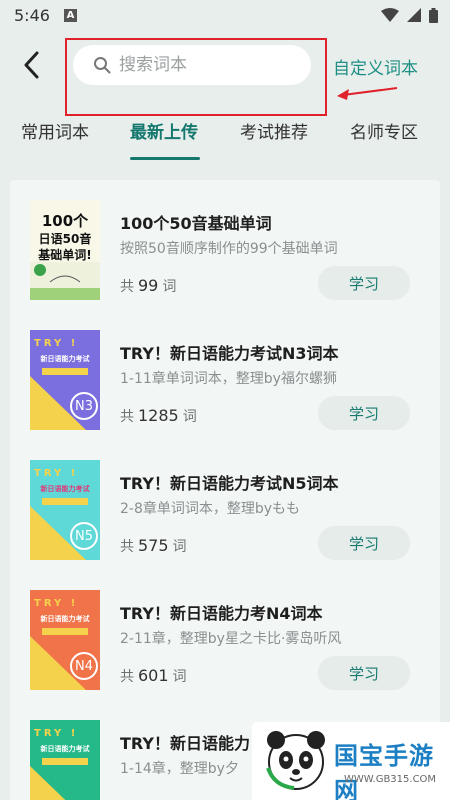  What do you see at coordinates (84, 536) in the screenshot?
I see `cover-level-badge: N5` at bounding box center [84, 536].